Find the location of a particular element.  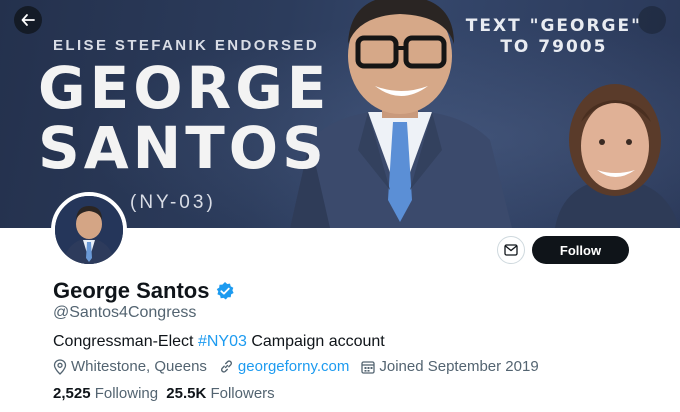

profile-location: Whitestone, Queens is located at coordinates (130, 366).